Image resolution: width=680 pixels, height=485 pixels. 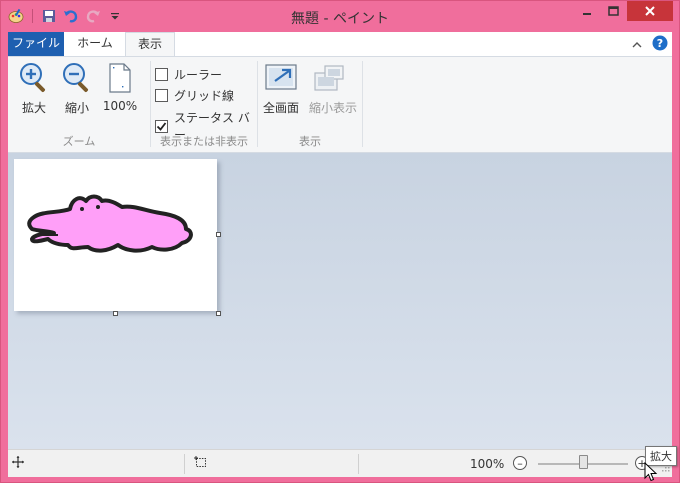 I want to click on minimize-button, so click(x=586, y=11).